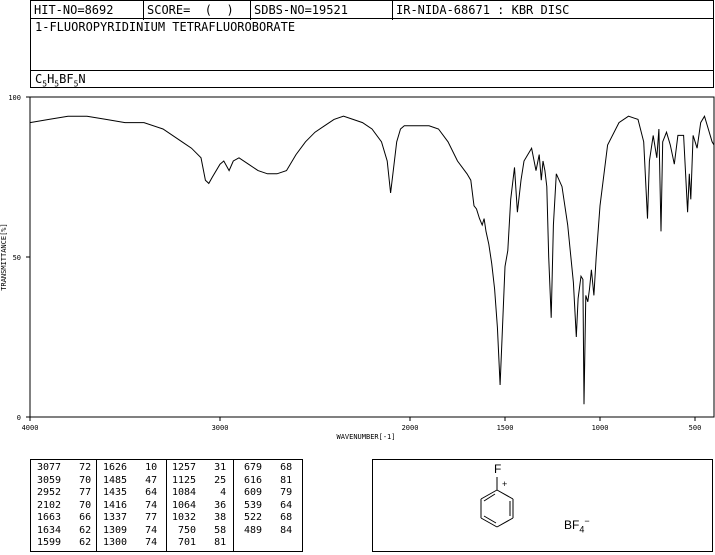  What do you see at coordinates (211, 480) in the screenshot?
I see `peak-transmittance: 25` at bounding box center [211, 480].